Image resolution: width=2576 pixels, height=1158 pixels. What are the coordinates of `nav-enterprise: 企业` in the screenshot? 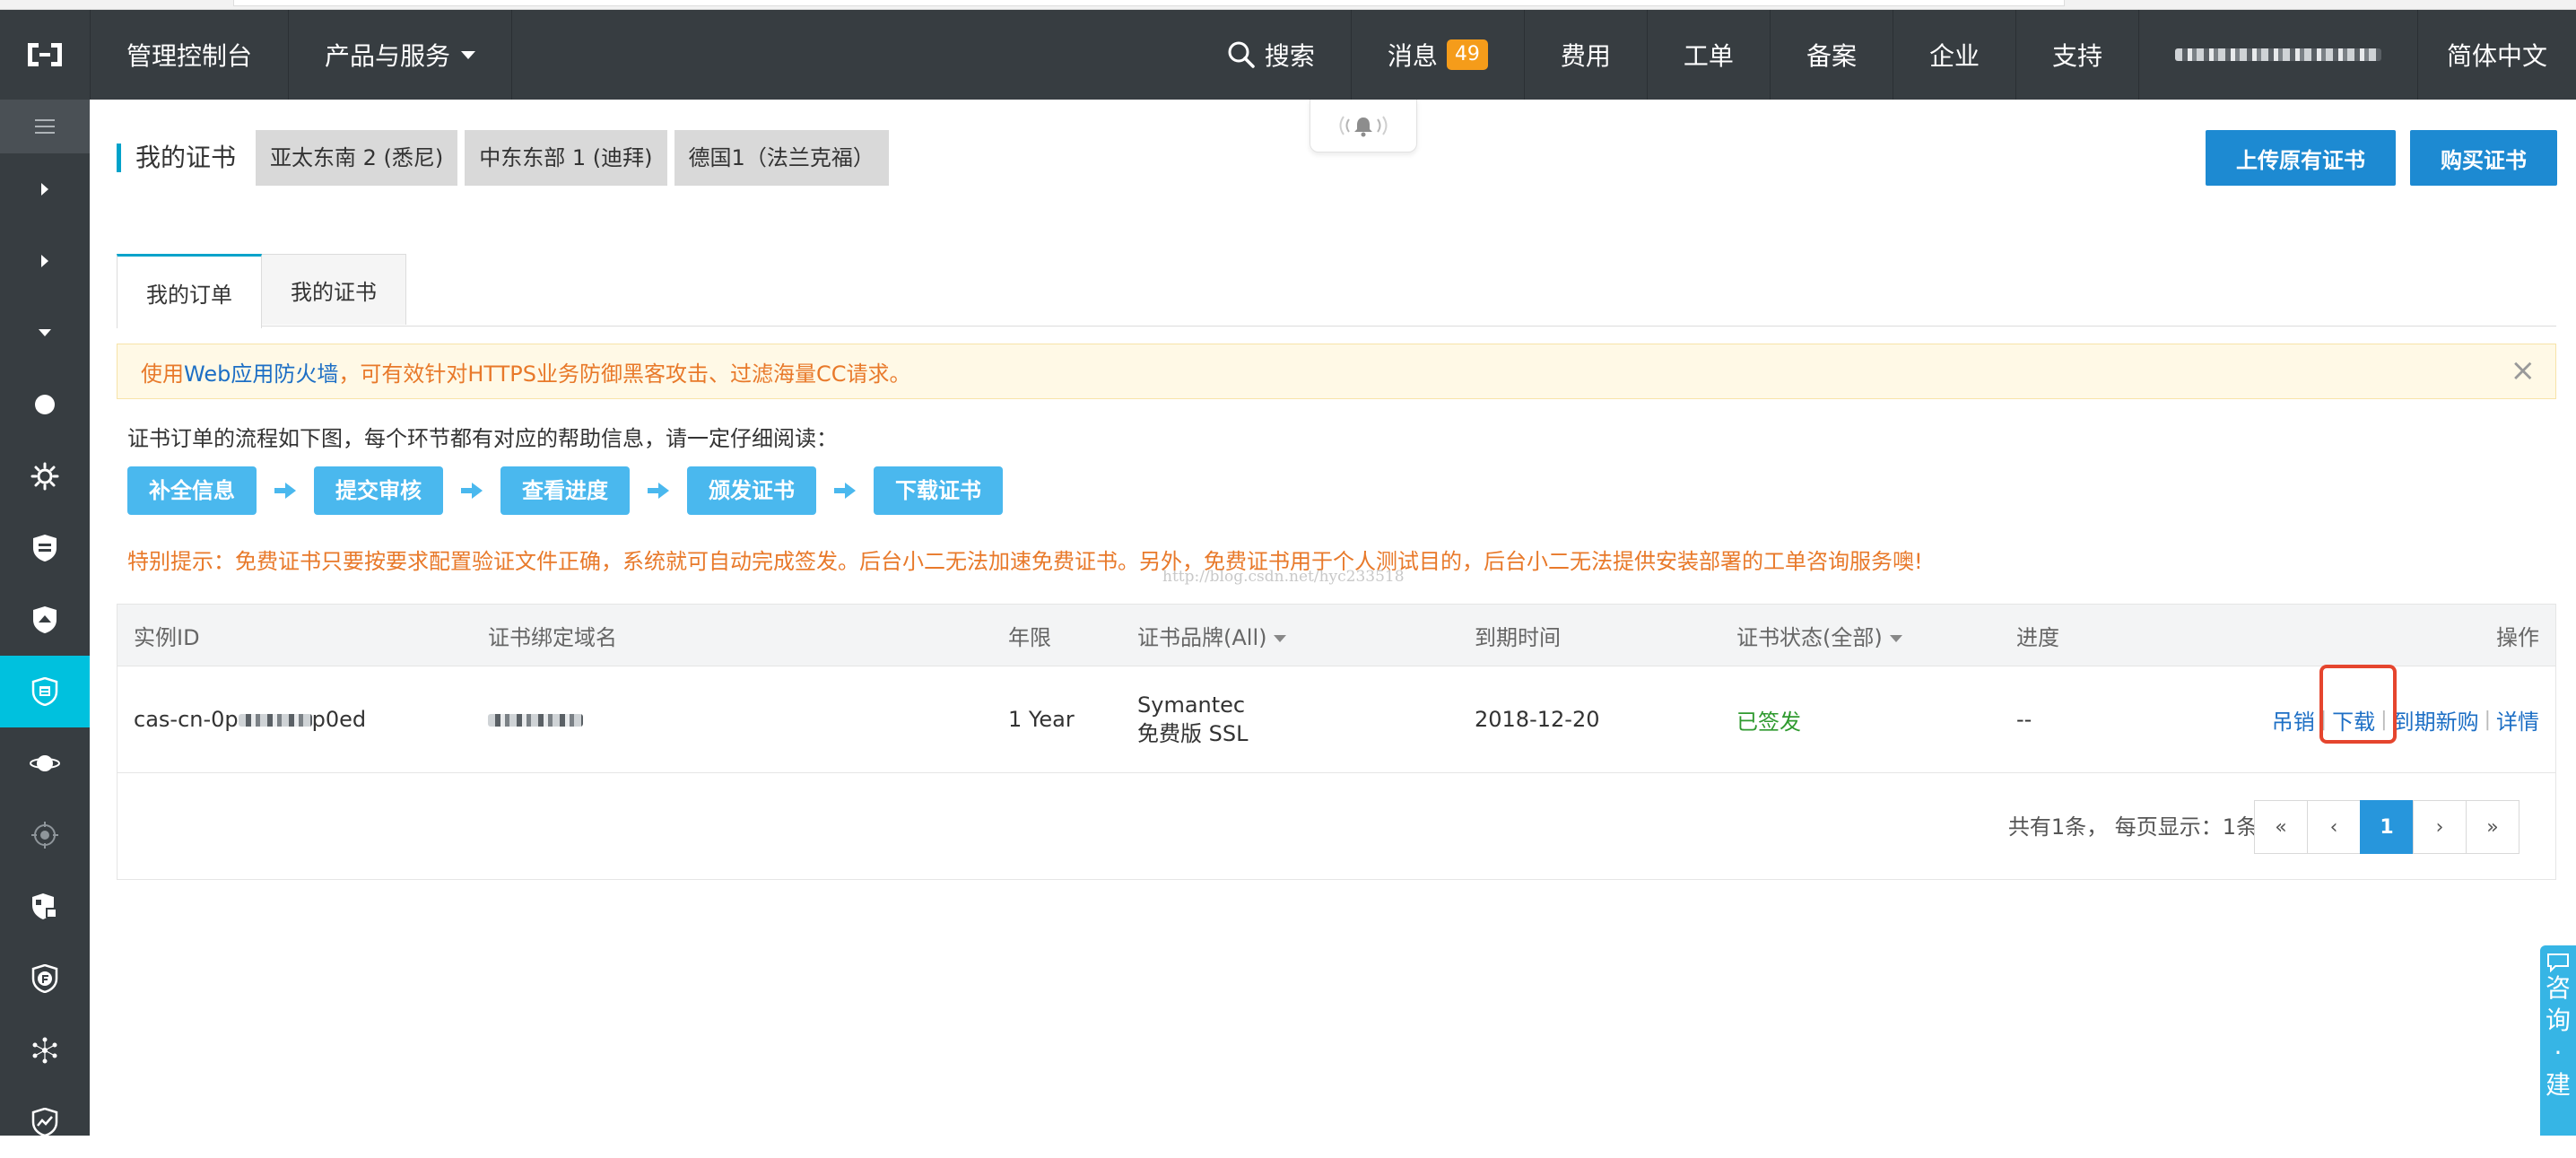 It's located at (1954, 55).